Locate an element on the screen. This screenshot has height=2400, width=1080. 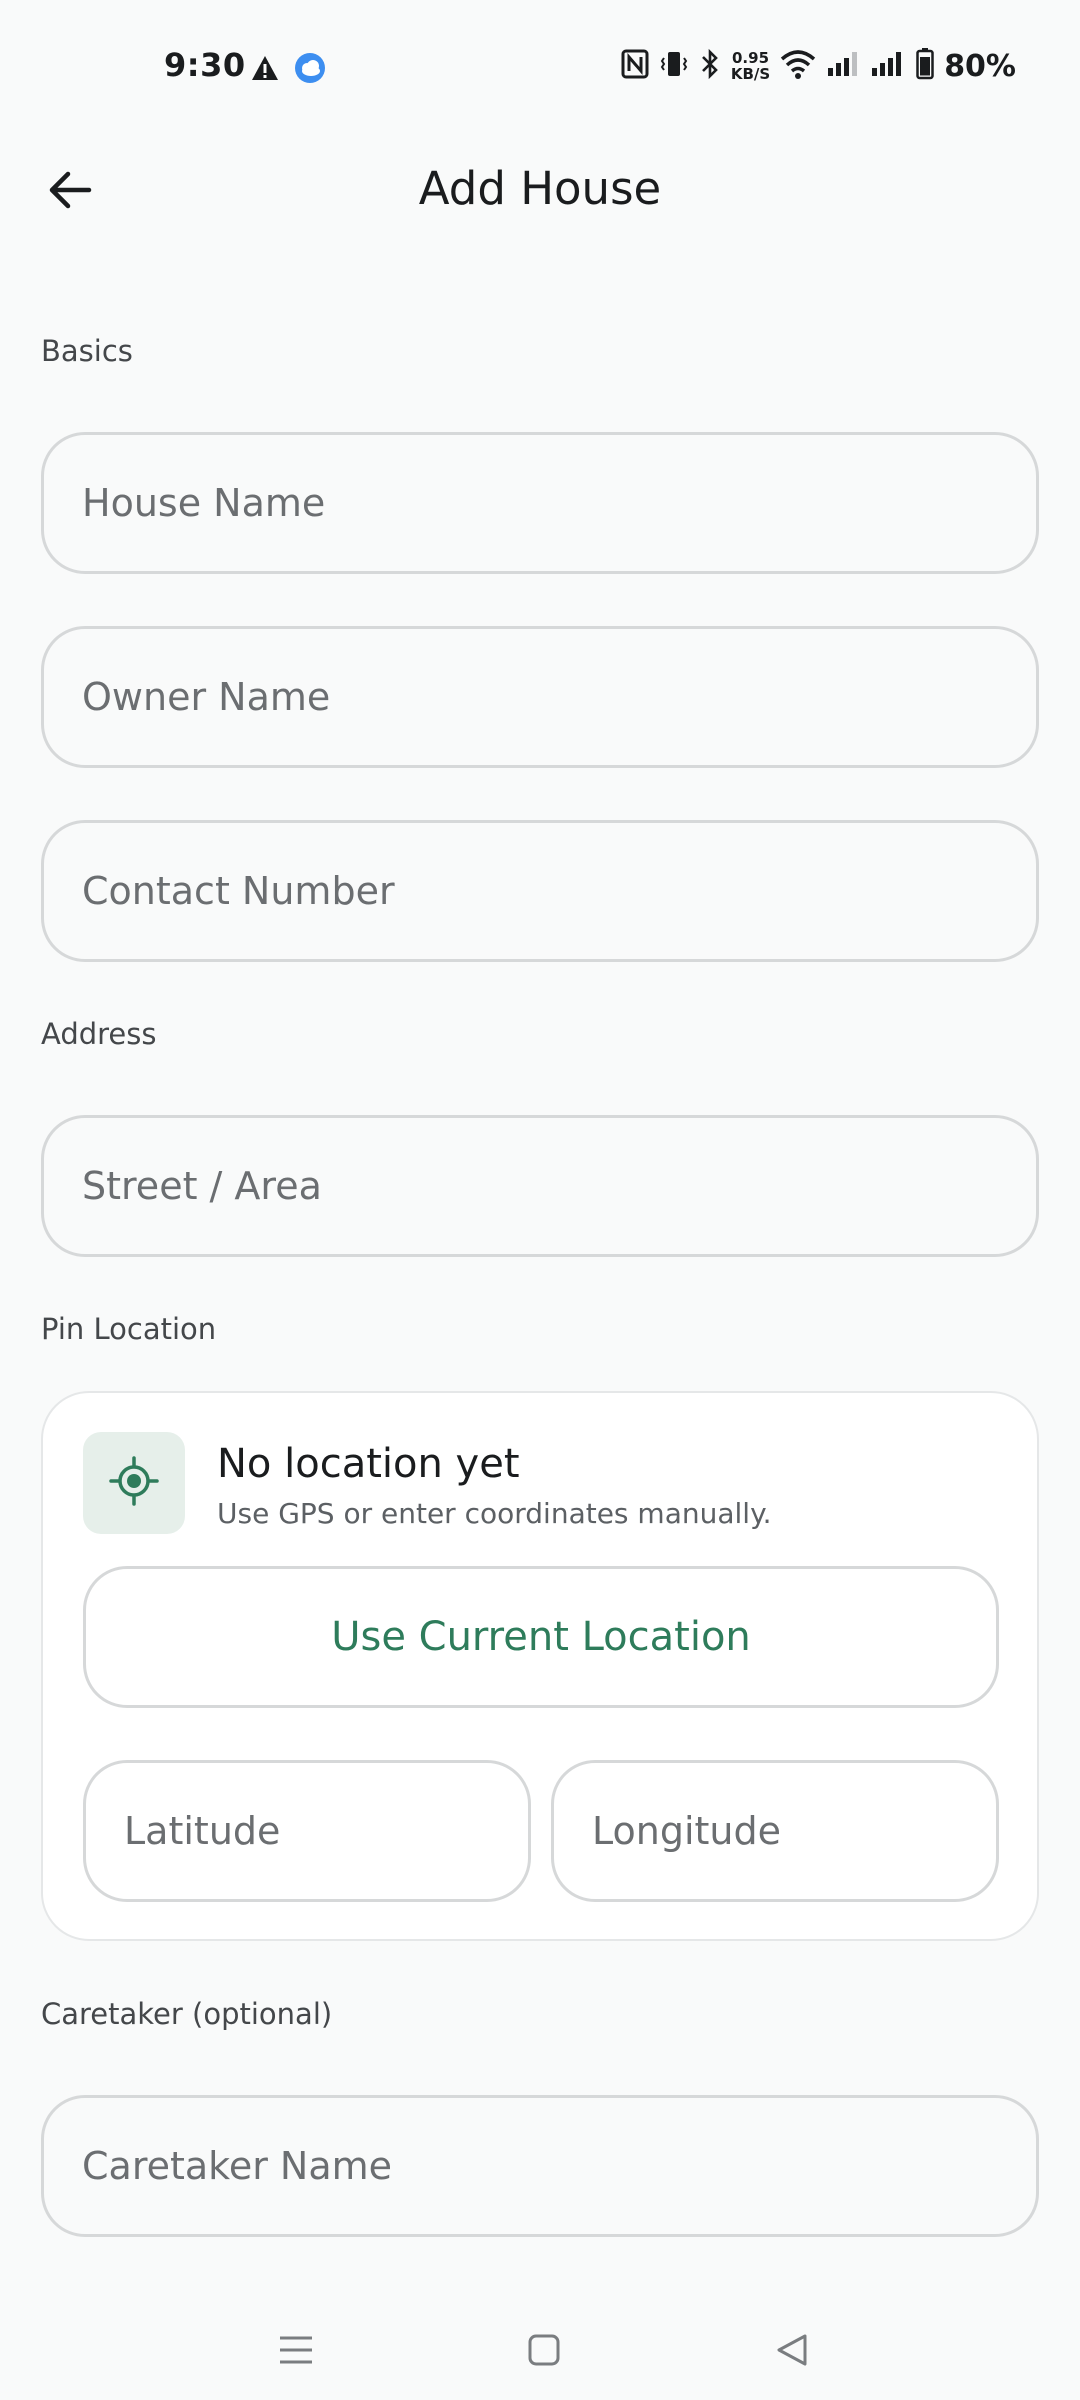
status-bar: 9:30 0.95 KB/S 80% is located at coordinates (540, 65).